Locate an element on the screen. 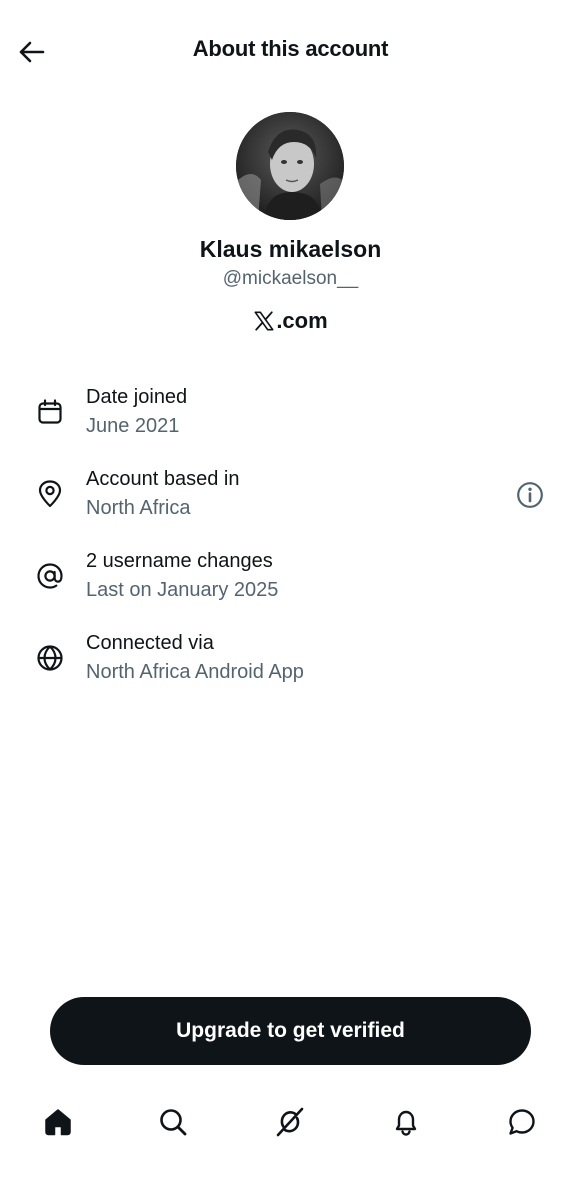 This screenshot has height=1200, width=581. nav-grok is located at coordinates (290, 1122).